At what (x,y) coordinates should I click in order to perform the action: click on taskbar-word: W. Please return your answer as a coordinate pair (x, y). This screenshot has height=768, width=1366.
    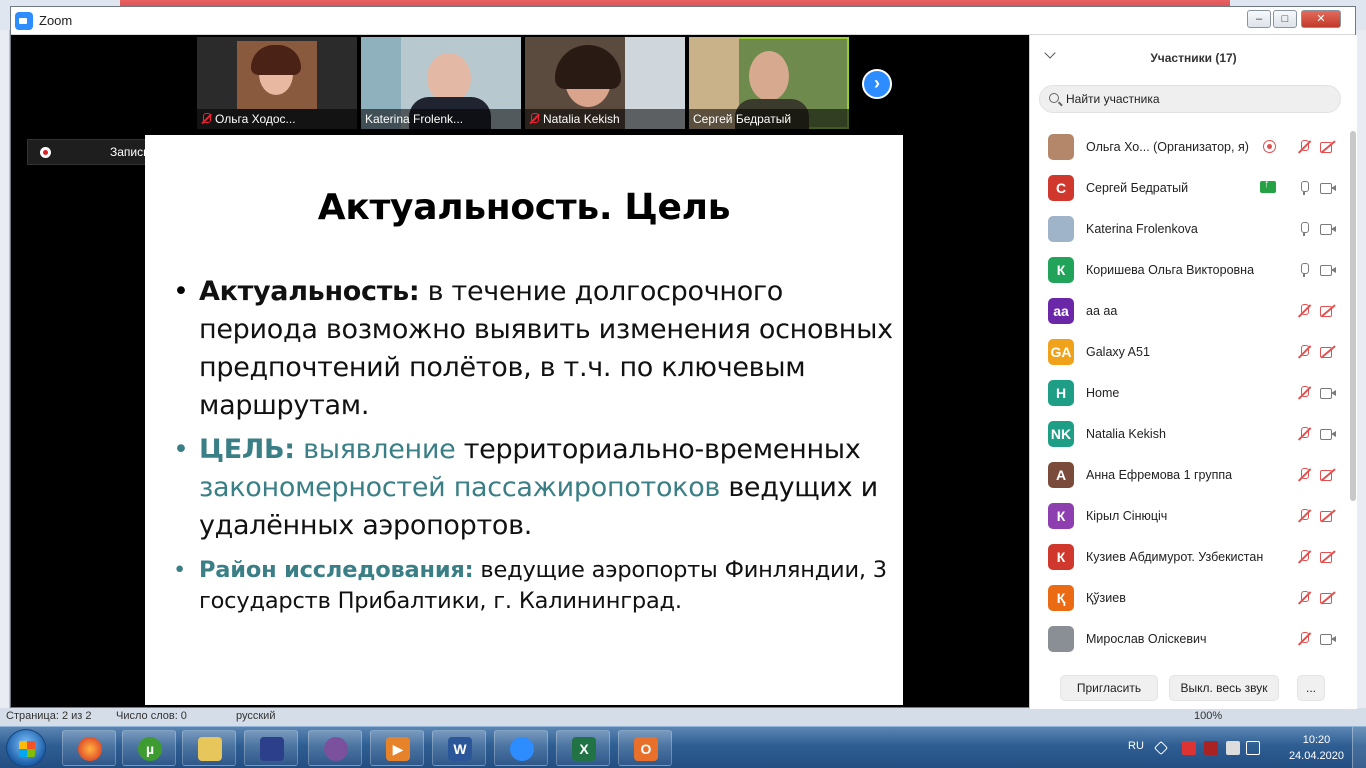
    Looking at the image, I should click on (459, 748).